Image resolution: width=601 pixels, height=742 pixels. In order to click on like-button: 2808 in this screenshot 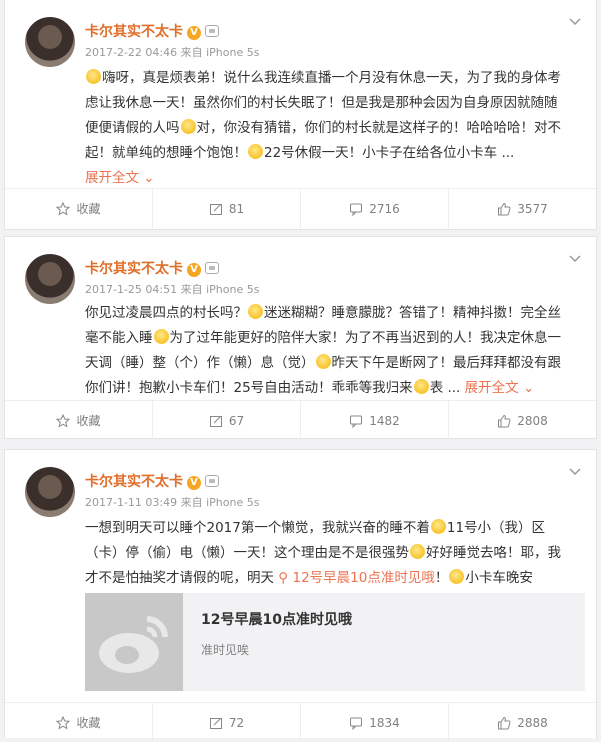, I will do `click(522, 420)`.